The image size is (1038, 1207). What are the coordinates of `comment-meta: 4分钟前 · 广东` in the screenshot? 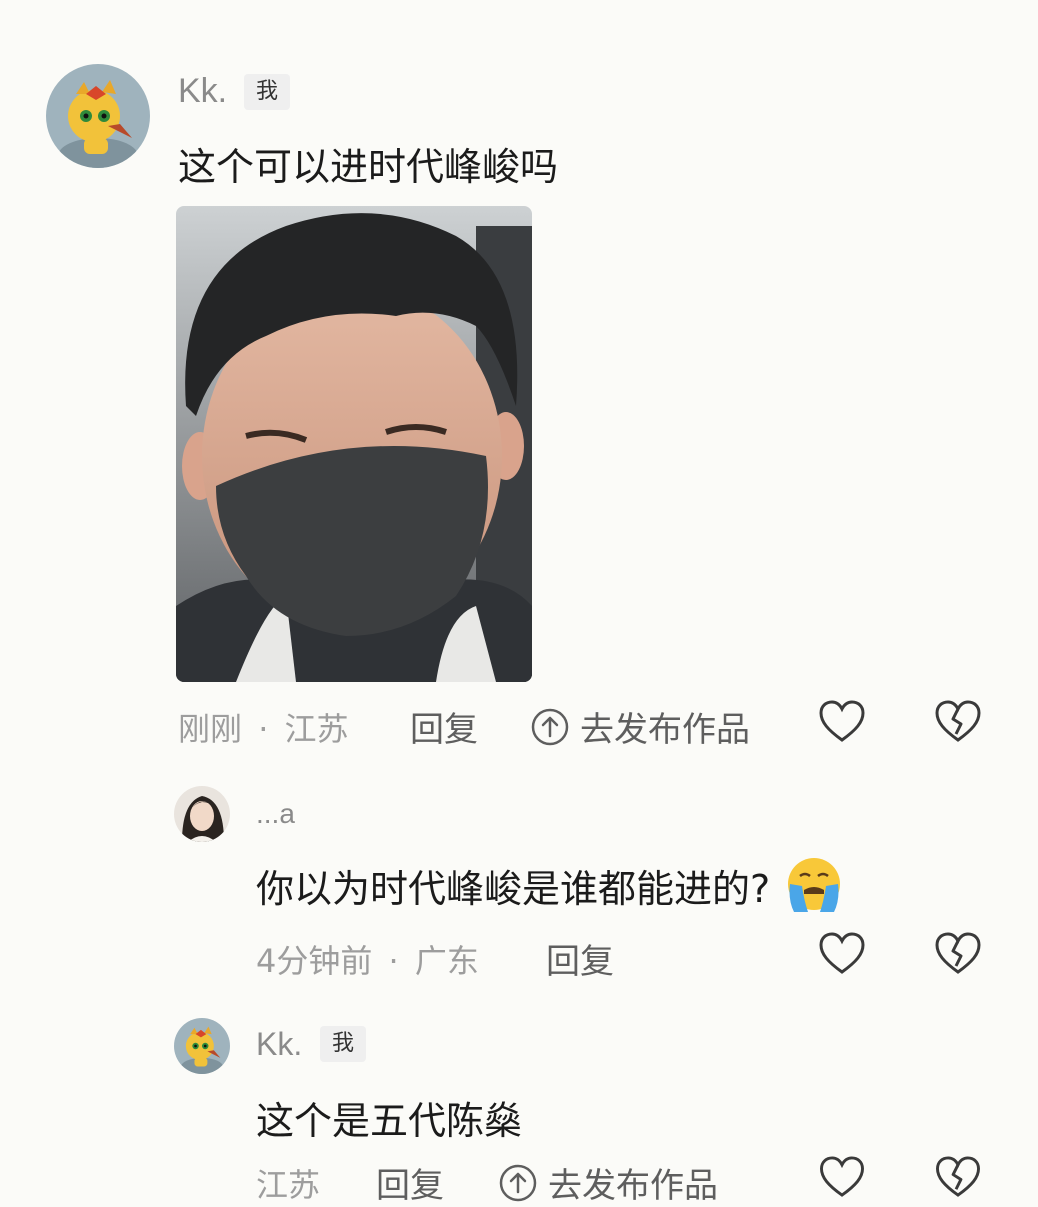 It's located at (367, 959).